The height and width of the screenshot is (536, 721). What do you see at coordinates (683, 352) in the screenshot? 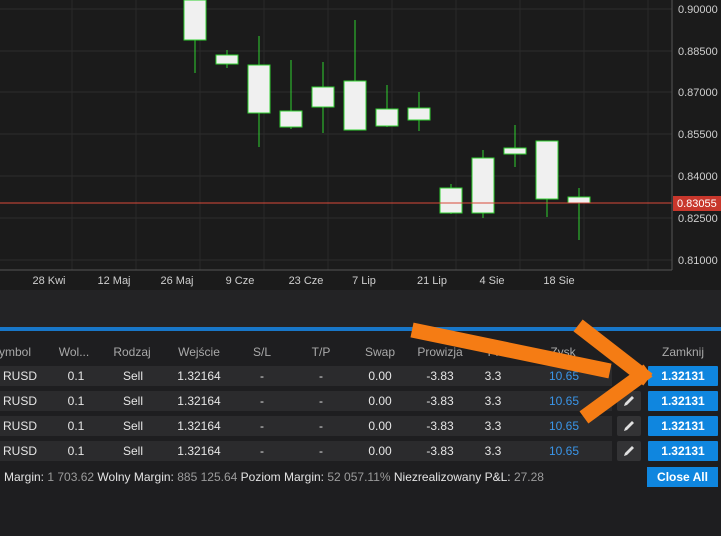
I see `col-header-close: Zamknij` at bounding box center [683, 352].